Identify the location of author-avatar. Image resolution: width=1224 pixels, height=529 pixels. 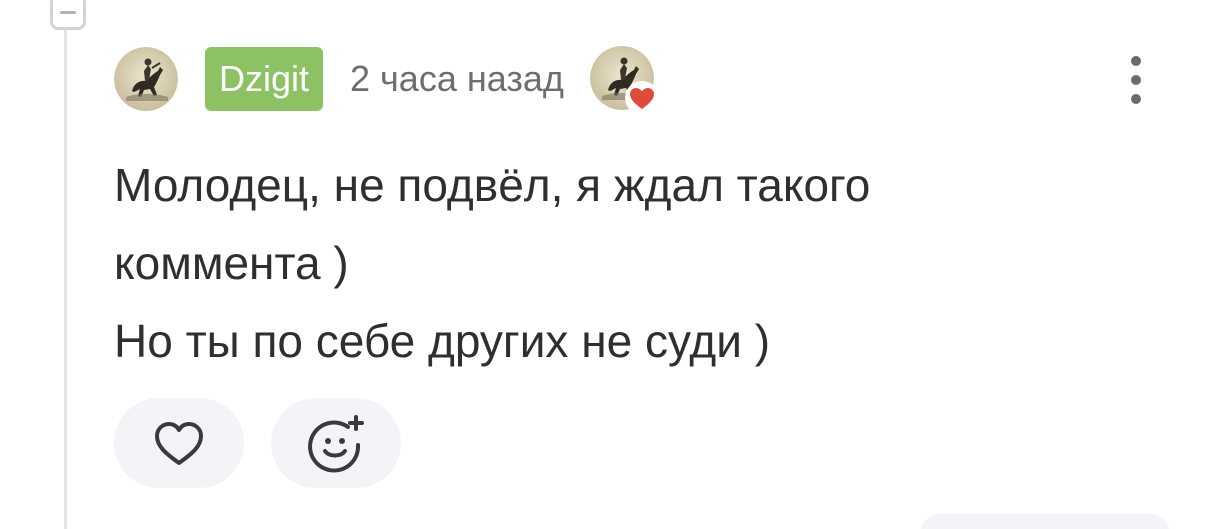
(146, 79).